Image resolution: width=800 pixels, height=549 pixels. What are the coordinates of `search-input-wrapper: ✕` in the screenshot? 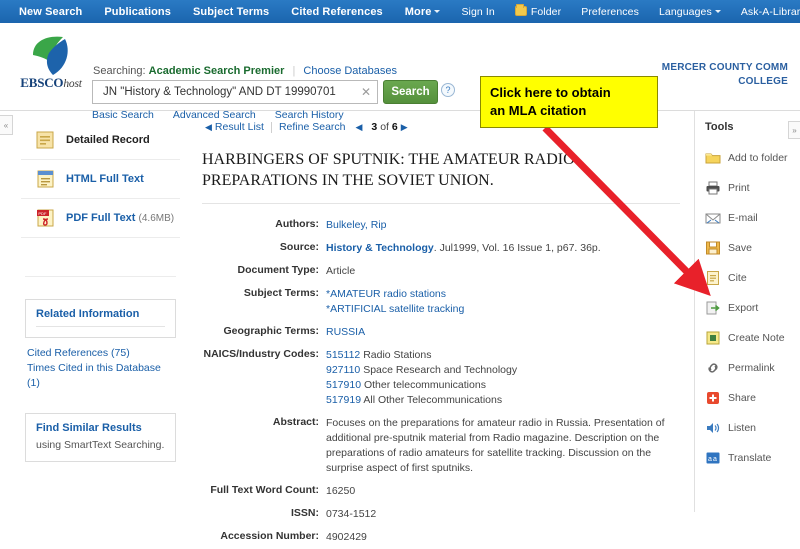 It's located at (235, 92).